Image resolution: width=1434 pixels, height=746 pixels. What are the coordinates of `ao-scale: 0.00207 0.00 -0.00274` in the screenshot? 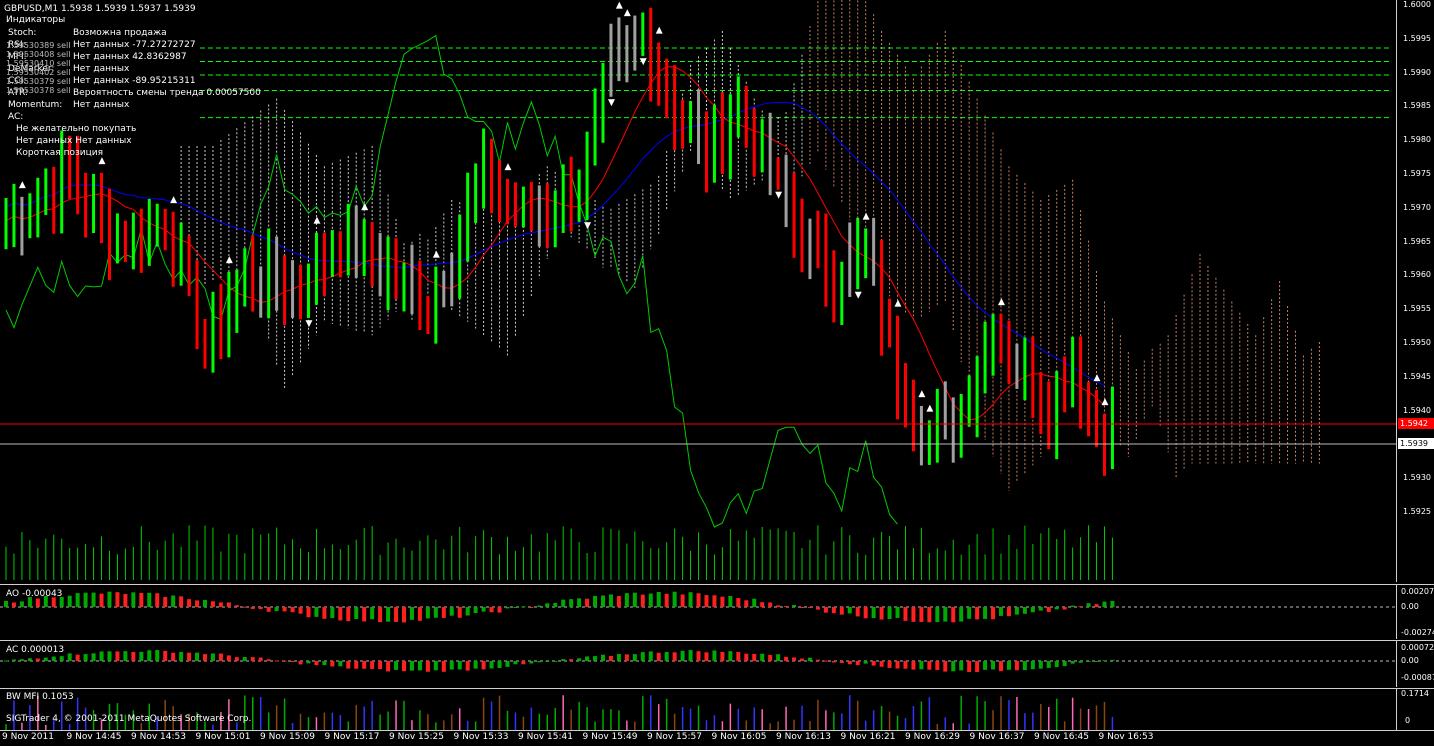 It's located at (1415, 611).